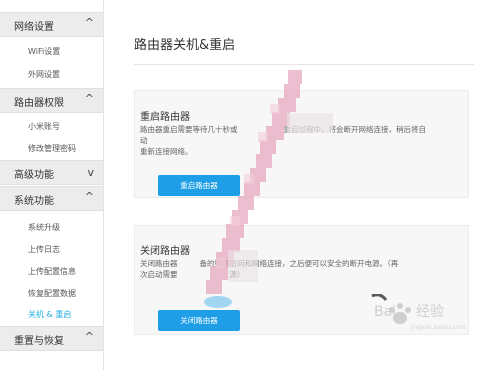 This screenshot has height=370, width=499. I want to click on page-title: 路由器关机&重启, so click(185, 45).